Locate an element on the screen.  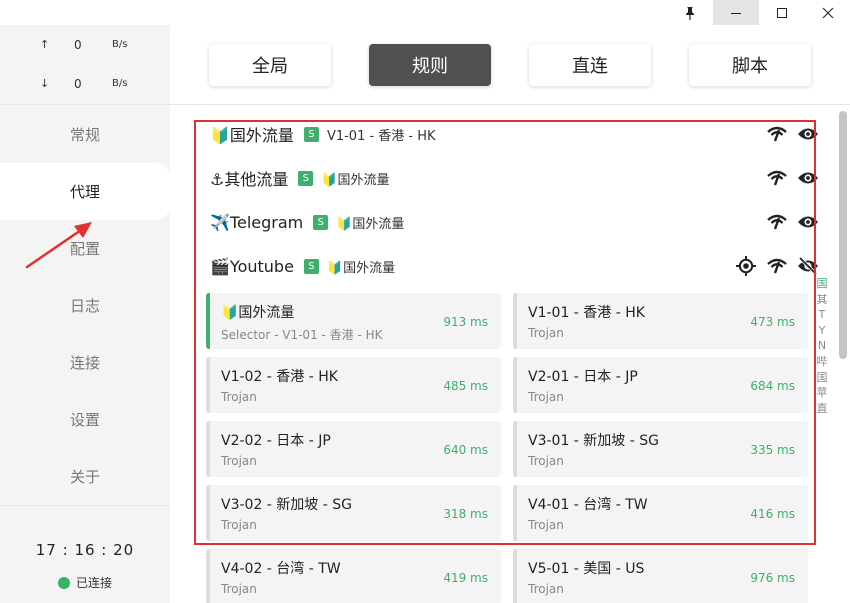
download-value: 0 is located at coordinates (78, 84).